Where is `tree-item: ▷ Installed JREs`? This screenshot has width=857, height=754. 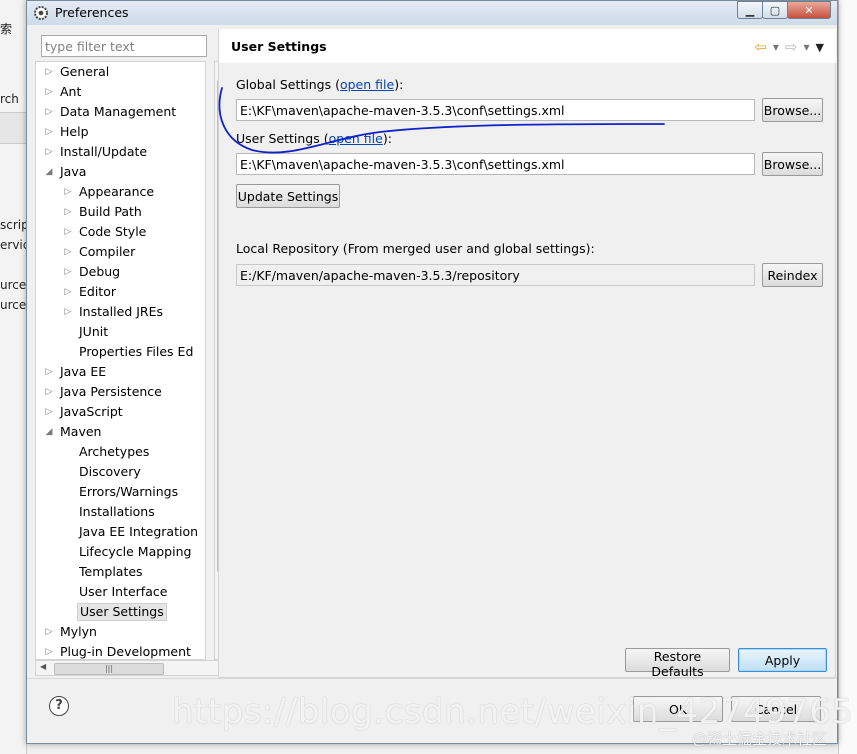
tree-item: ▷ Installed JREs is located at coordinates (120, 312).